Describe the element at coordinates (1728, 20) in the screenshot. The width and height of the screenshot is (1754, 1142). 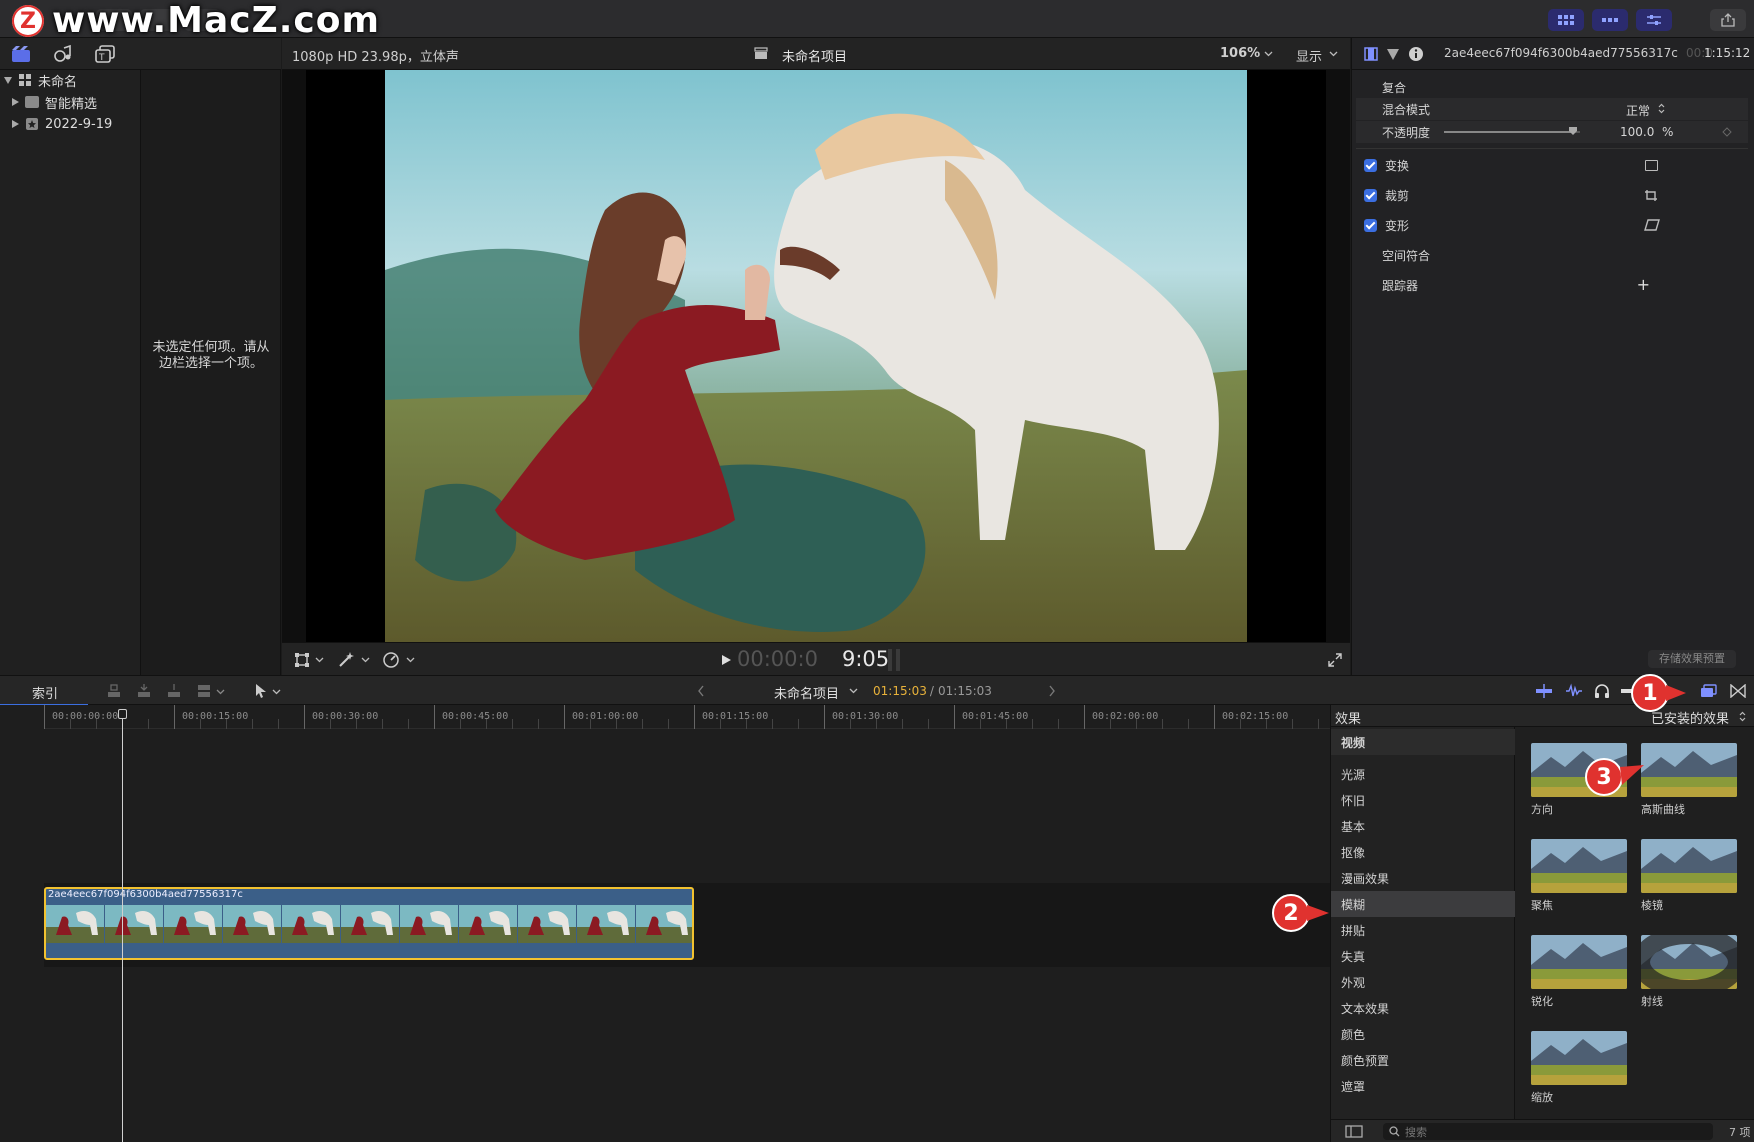
I see `share-button` at that location.